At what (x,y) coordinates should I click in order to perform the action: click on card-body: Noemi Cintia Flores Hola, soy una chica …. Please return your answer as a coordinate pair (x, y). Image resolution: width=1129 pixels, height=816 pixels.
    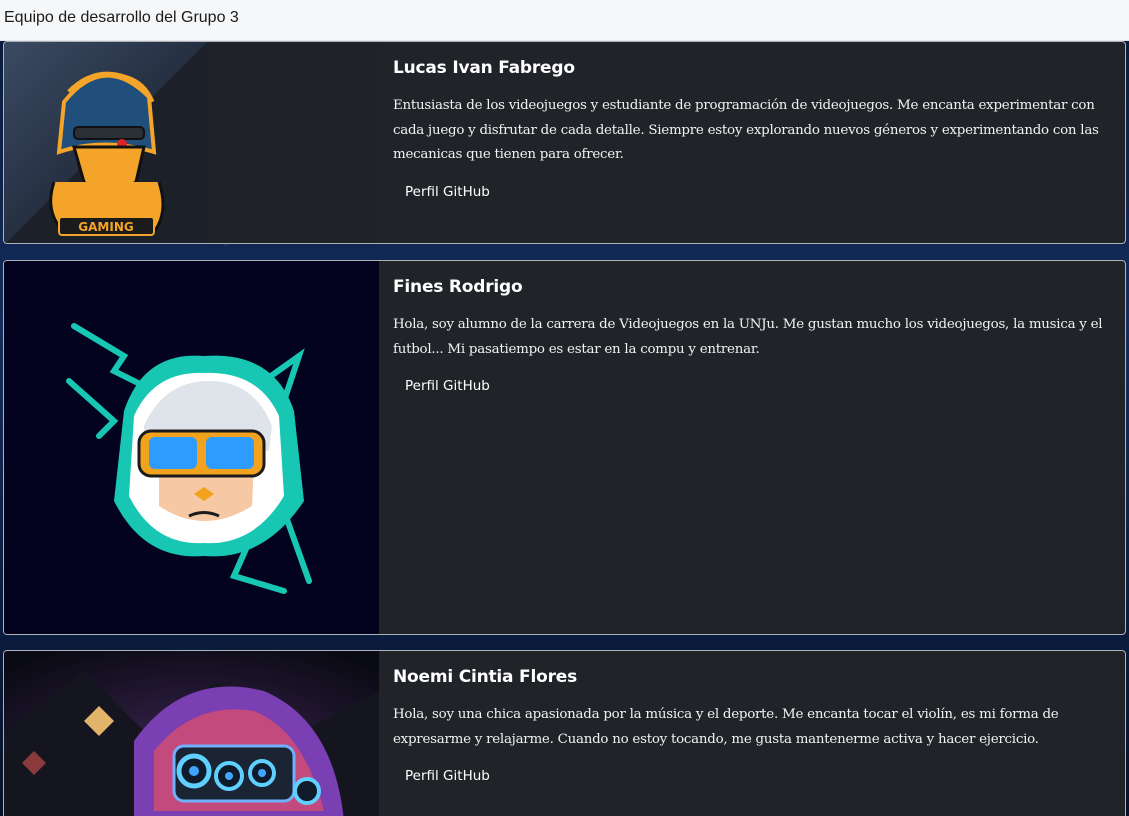
    Looking at the image, I should click on (752, 733).